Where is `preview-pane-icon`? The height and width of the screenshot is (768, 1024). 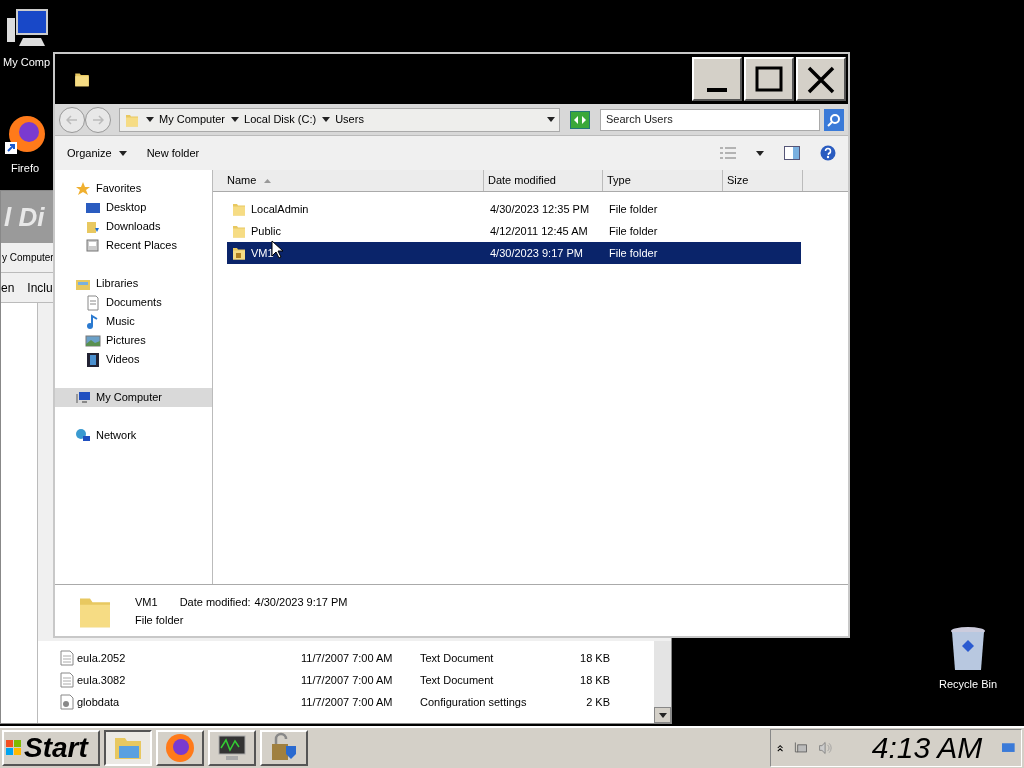 preview-pane-icon is located at coordinates (792, 153).